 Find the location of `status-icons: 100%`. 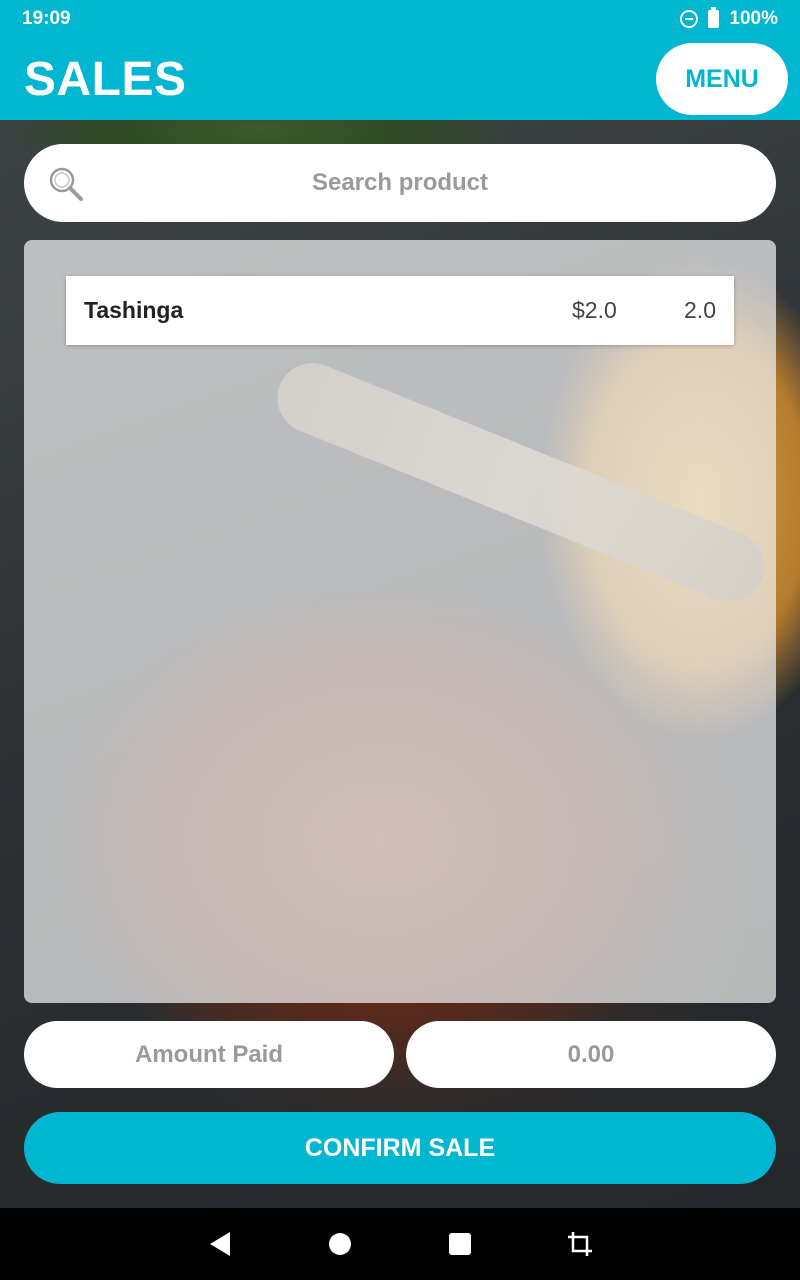

status-icons: 100% is located at coordinates (729, 18).